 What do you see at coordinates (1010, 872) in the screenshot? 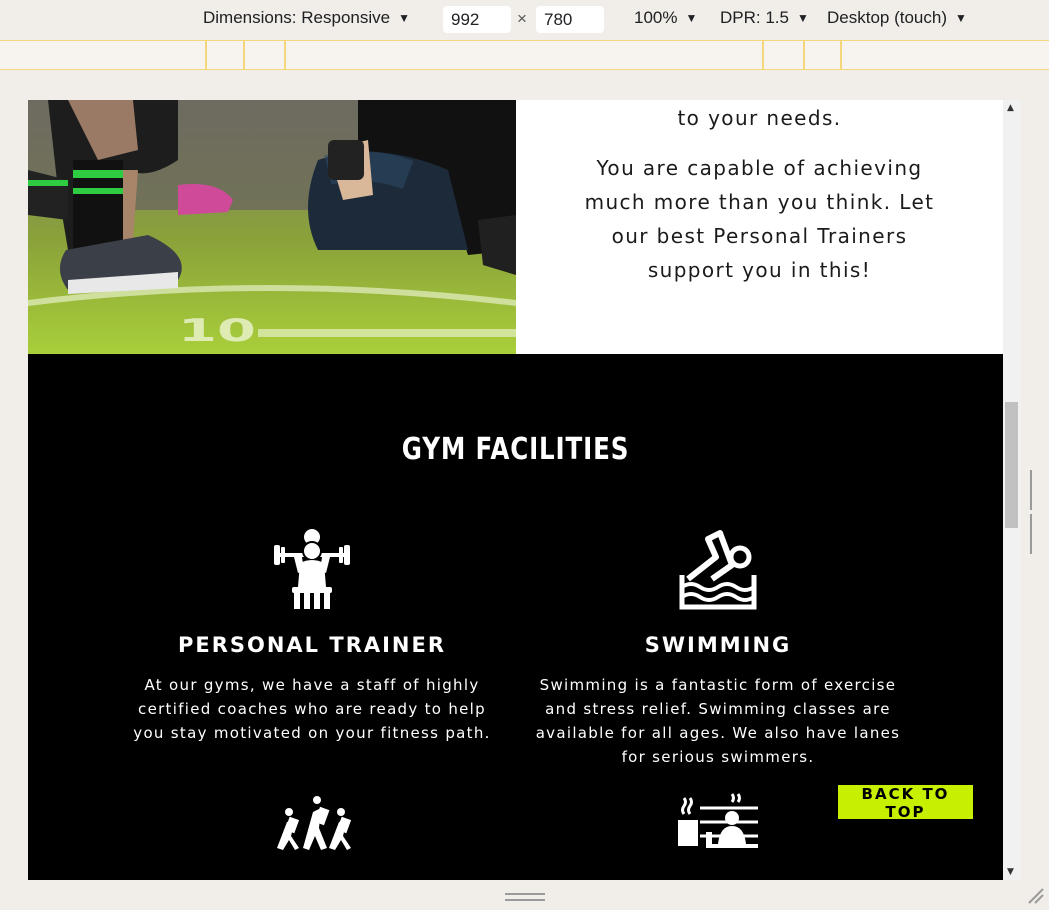
I see `scroll-down-arrow-icon: ▼` at bounding box center [1010, 872].